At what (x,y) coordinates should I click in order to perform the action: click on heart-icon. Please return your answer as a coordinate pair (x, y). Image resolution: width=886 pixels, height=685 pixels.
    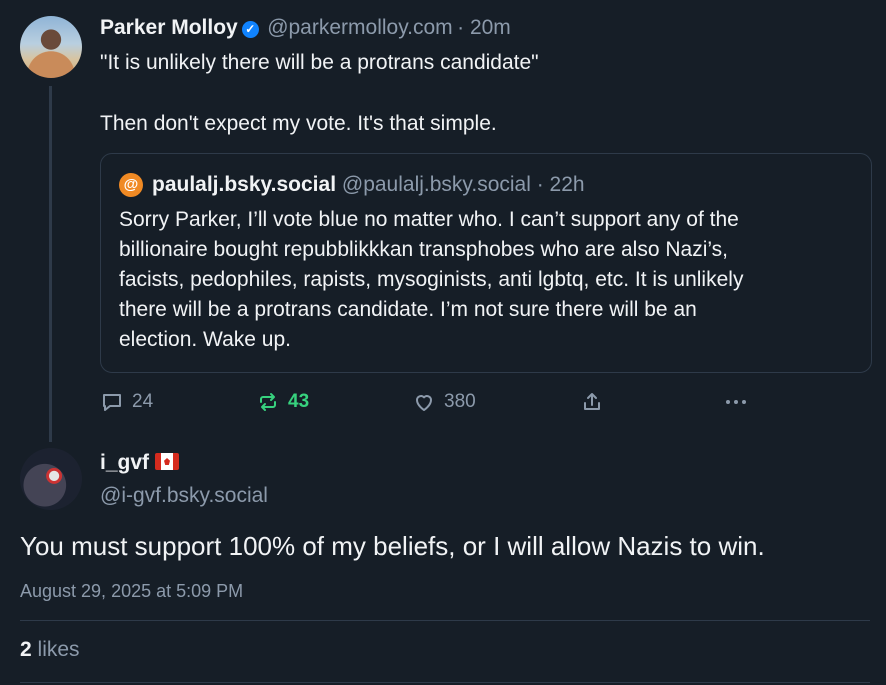
    Looking at the image, I should click on (424, 403).